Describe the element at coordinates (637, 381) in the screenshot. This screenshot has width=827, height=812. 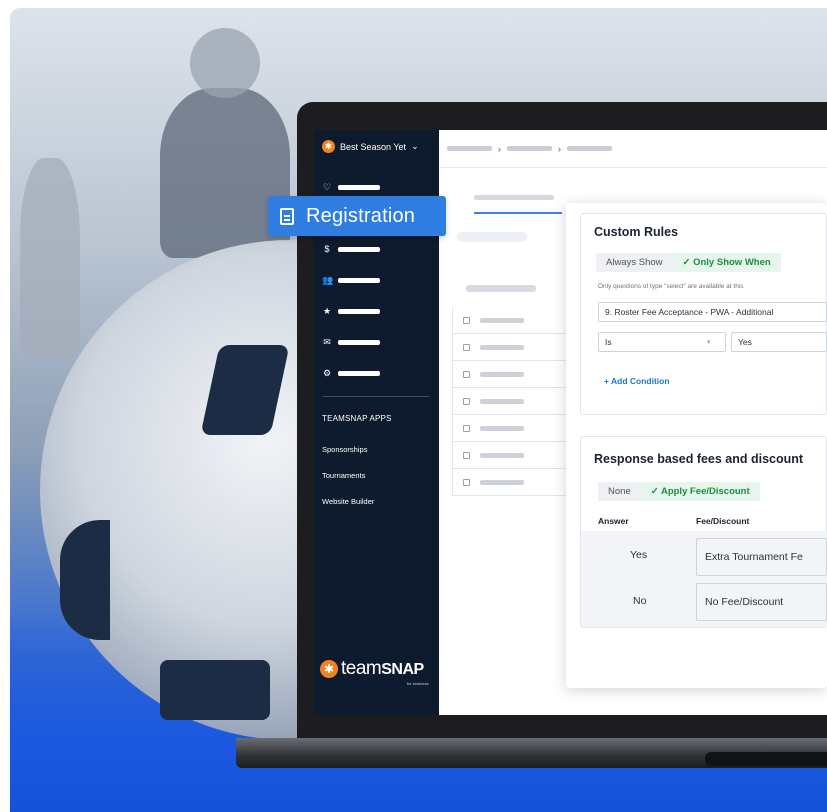
I see `add-condition-button: + Add Condition` at that location.